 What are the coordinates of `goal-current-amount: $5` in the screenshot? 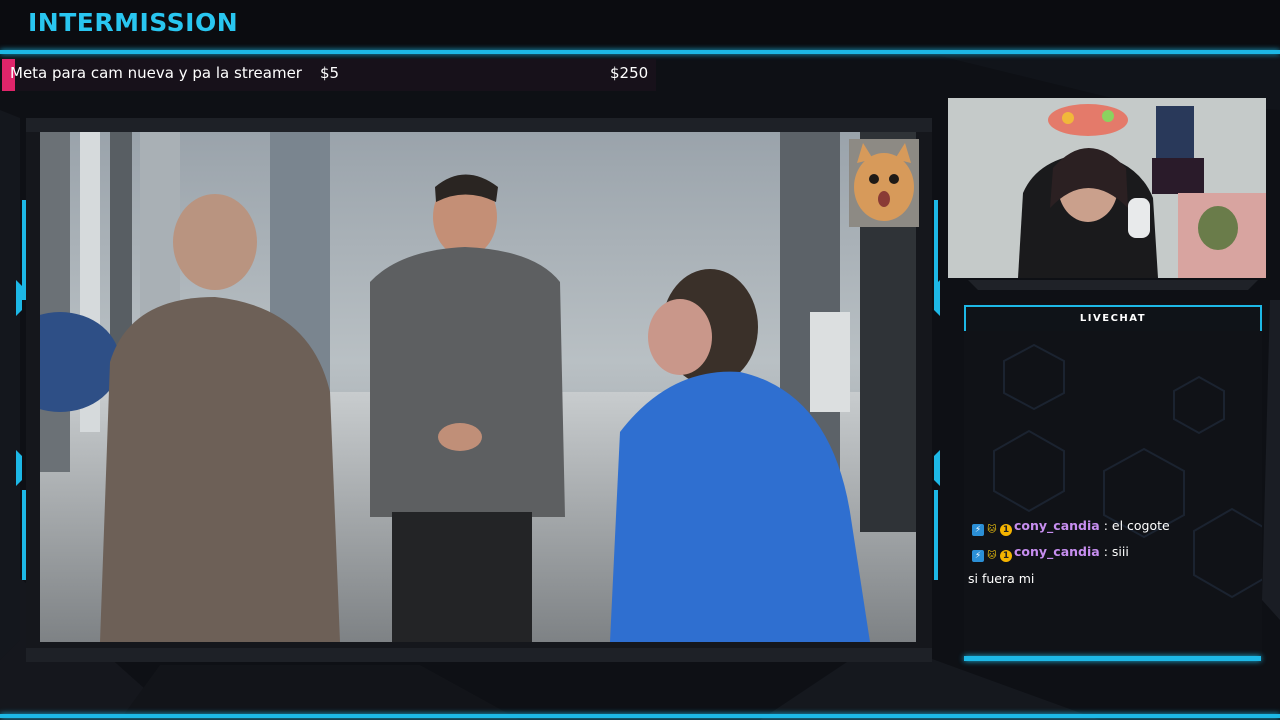 It's located at (330, 73).